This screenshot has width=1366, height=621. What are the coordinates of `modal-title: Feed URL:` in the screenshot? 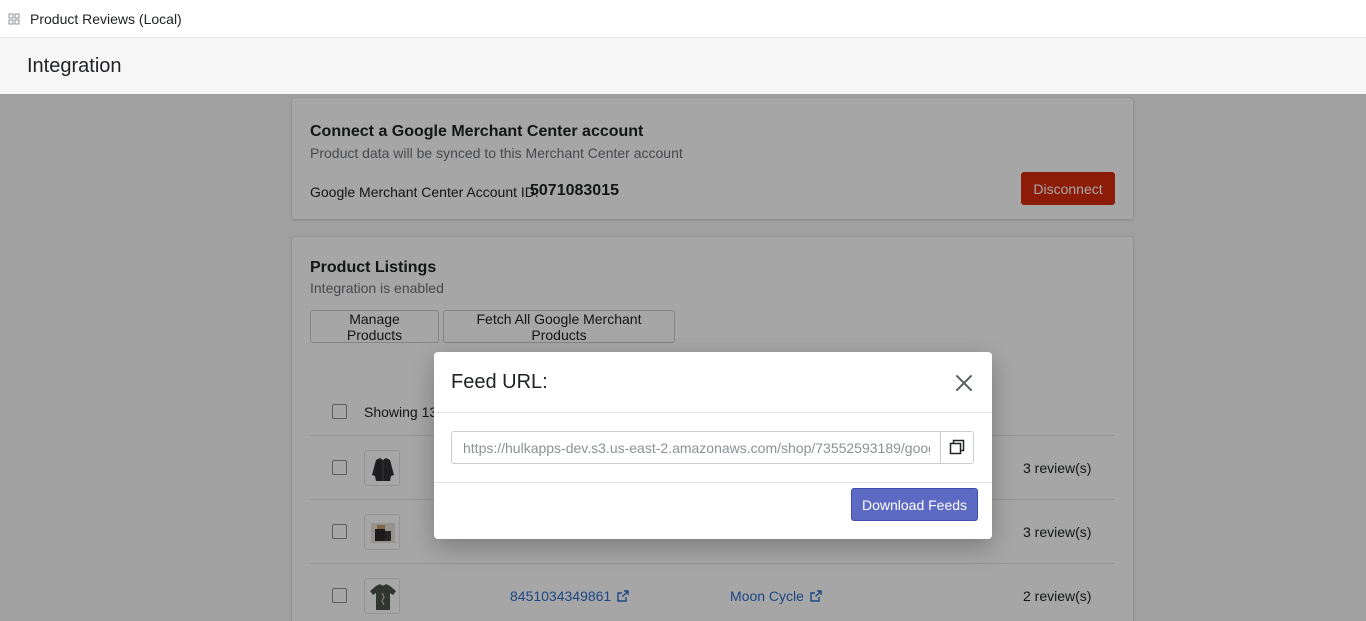 It's located at (499, 382).